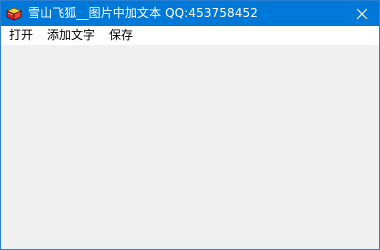 Image resolution: width=380 pixels, height=250 pixels. Describe the element at coordinates (20, 35) in the screenshot. I see `menu-item-open: 打开` at that location.